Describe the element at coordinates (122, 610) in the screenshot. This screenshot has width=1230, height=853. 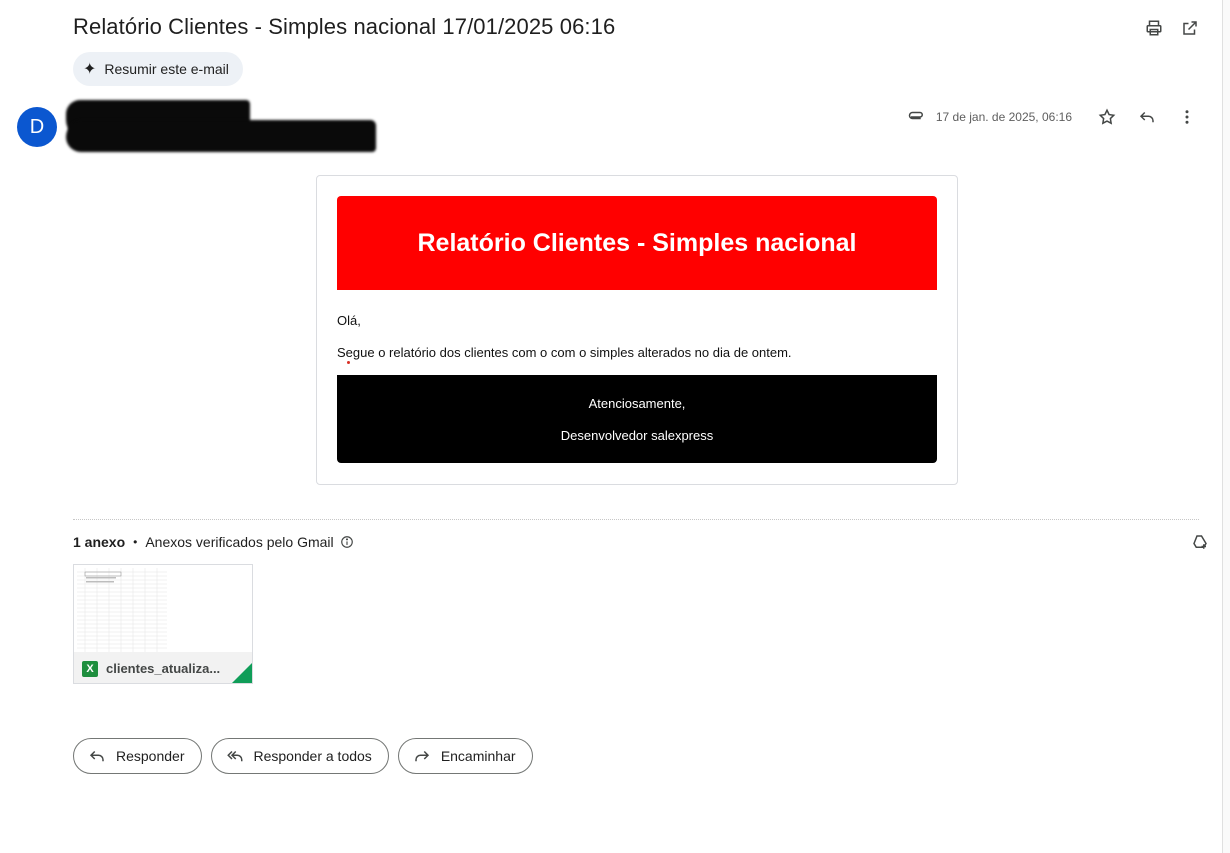
I see `spreadsheet-preview` at that location.